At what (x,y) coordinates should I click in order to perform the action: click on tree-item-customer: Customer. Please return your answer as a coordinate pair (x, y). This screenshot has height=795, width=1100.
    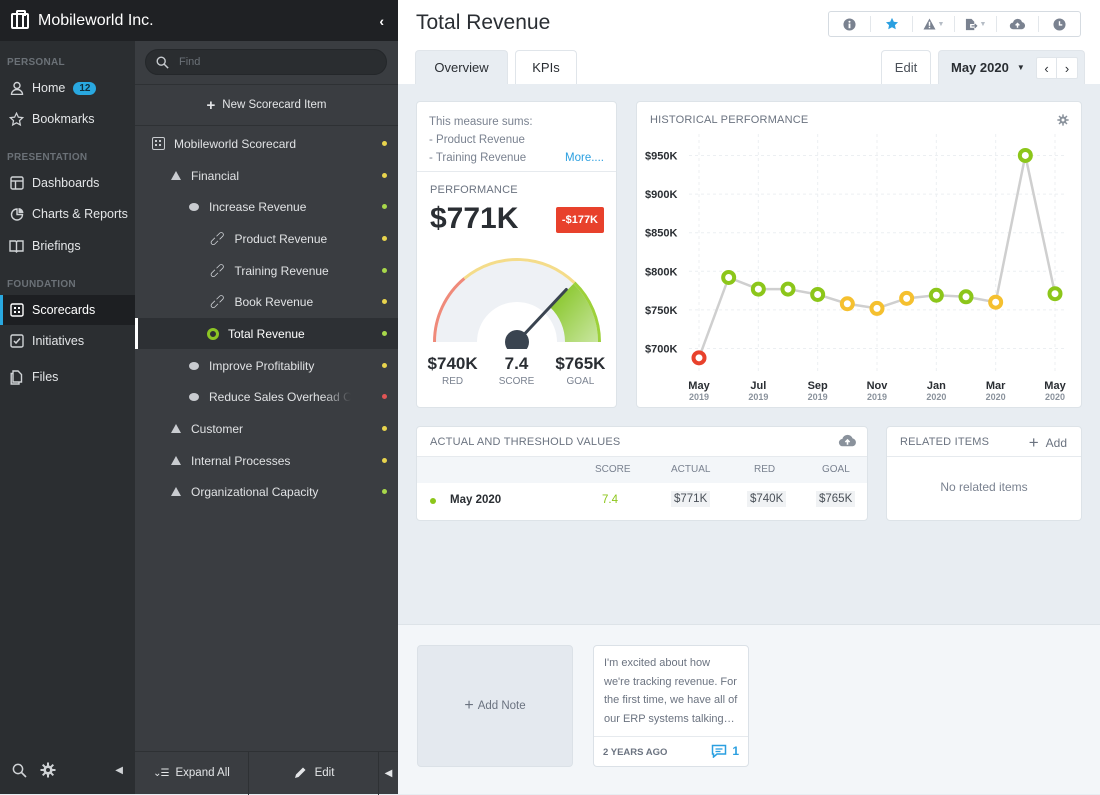
    Looking at the image, I should click on (266, 428).